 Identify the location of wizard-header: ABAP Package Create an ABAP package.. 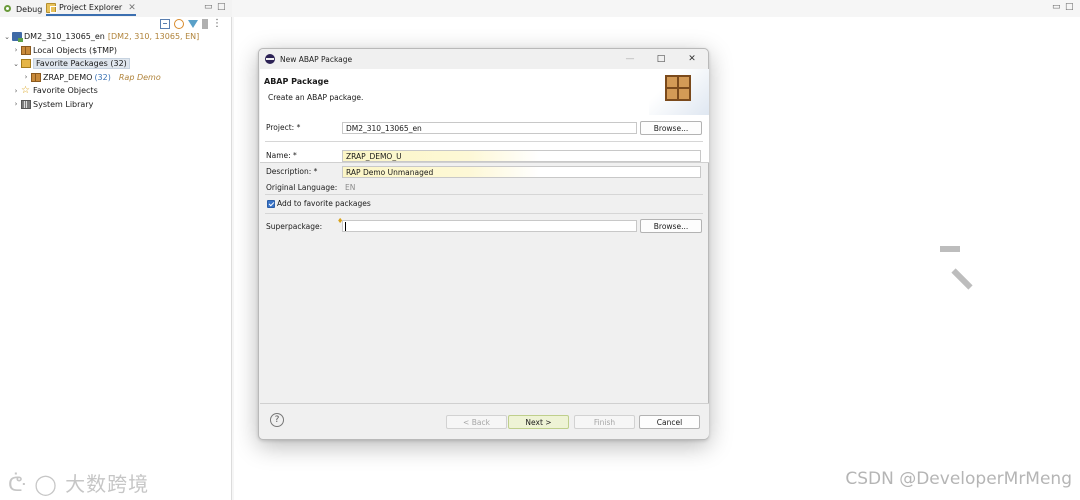
(484, 116).